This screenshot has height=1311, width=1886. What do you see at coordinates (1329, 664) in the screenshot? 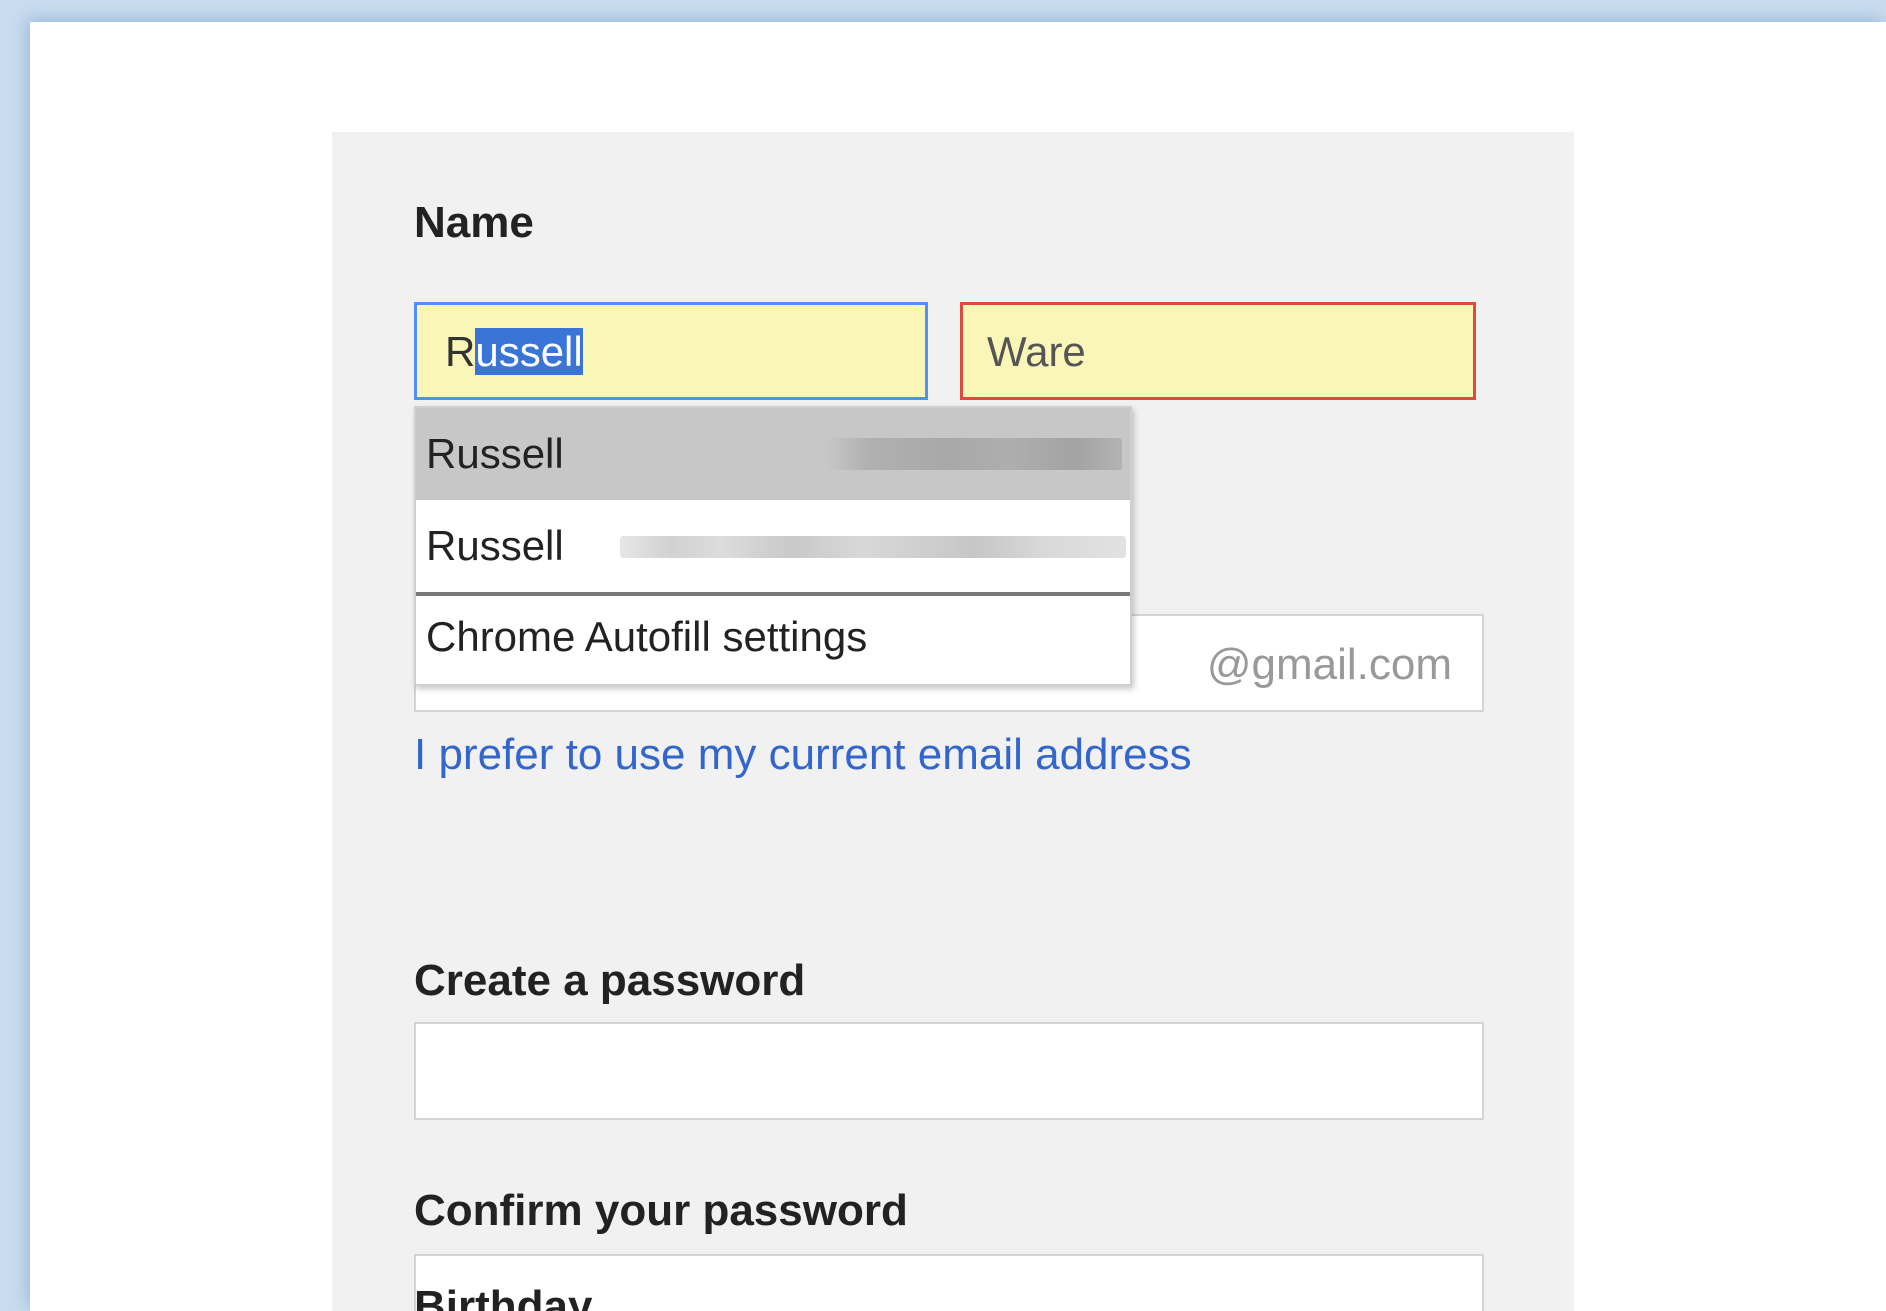
I see `email-domain-suffix: @gmail.com` at bounding box center [1329, 664].